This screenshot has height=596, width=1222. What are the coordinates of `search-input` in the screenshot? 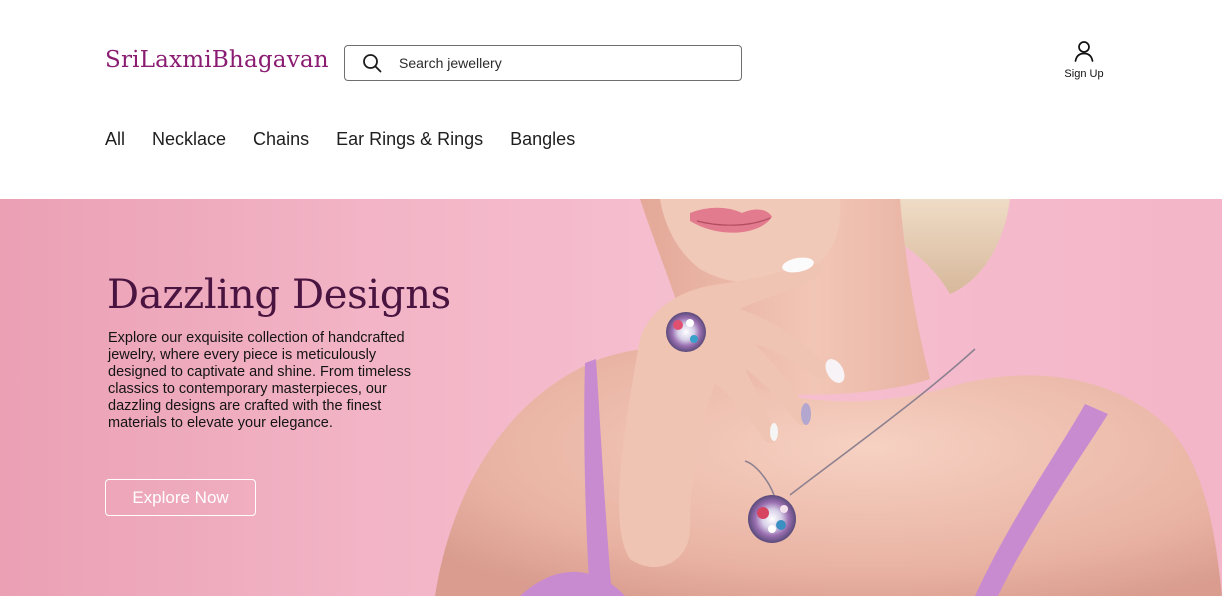 It's located at (559, 63).